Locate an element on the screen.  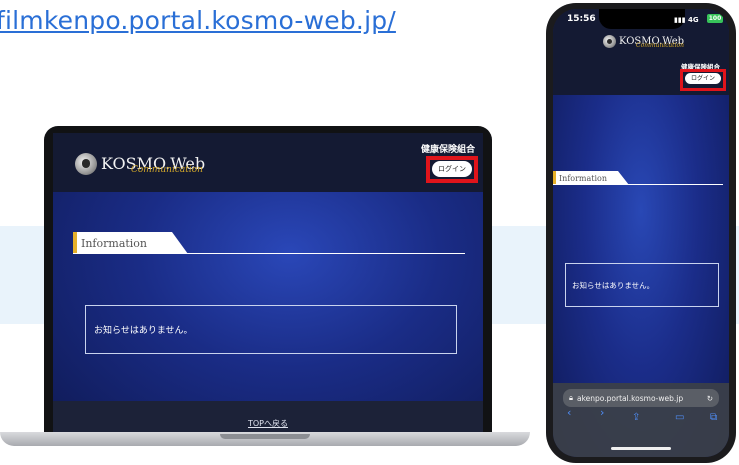
phone-info-tab-arrow is located at coordinates (622, 178).